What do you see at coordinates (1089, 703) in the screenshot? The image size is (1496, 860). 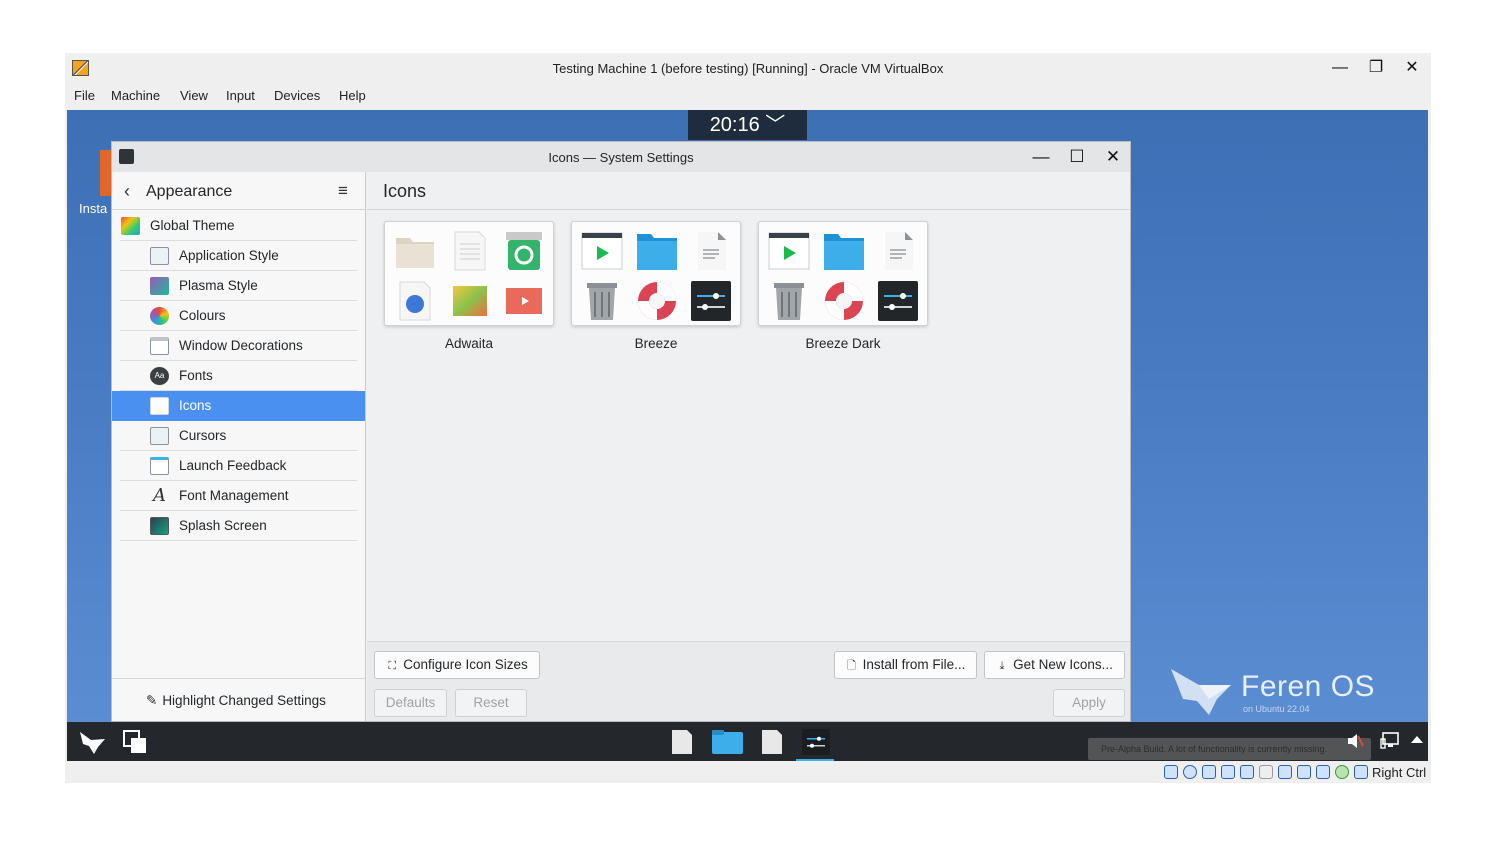 I see `apply-button: Apply` at bounding box center [1089, 703].